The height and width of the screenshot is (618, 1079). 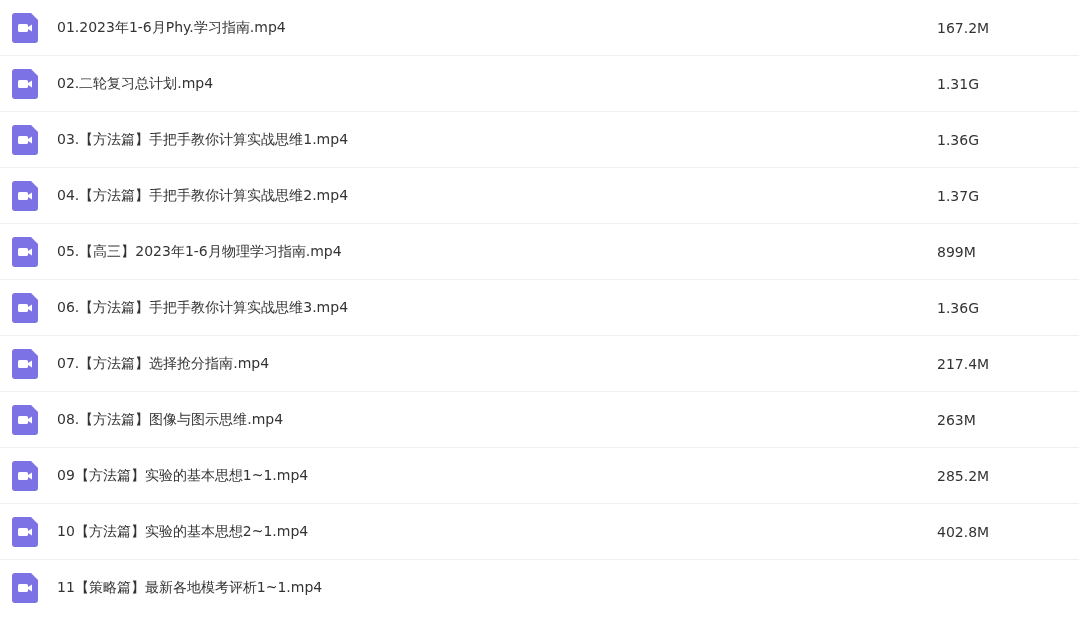 What do you see at coordinates (497, 419) in the screenshot?
I see `file-name: 08.【方法篇】图像与图示思维.mp4` at bounding box center [497, 419].